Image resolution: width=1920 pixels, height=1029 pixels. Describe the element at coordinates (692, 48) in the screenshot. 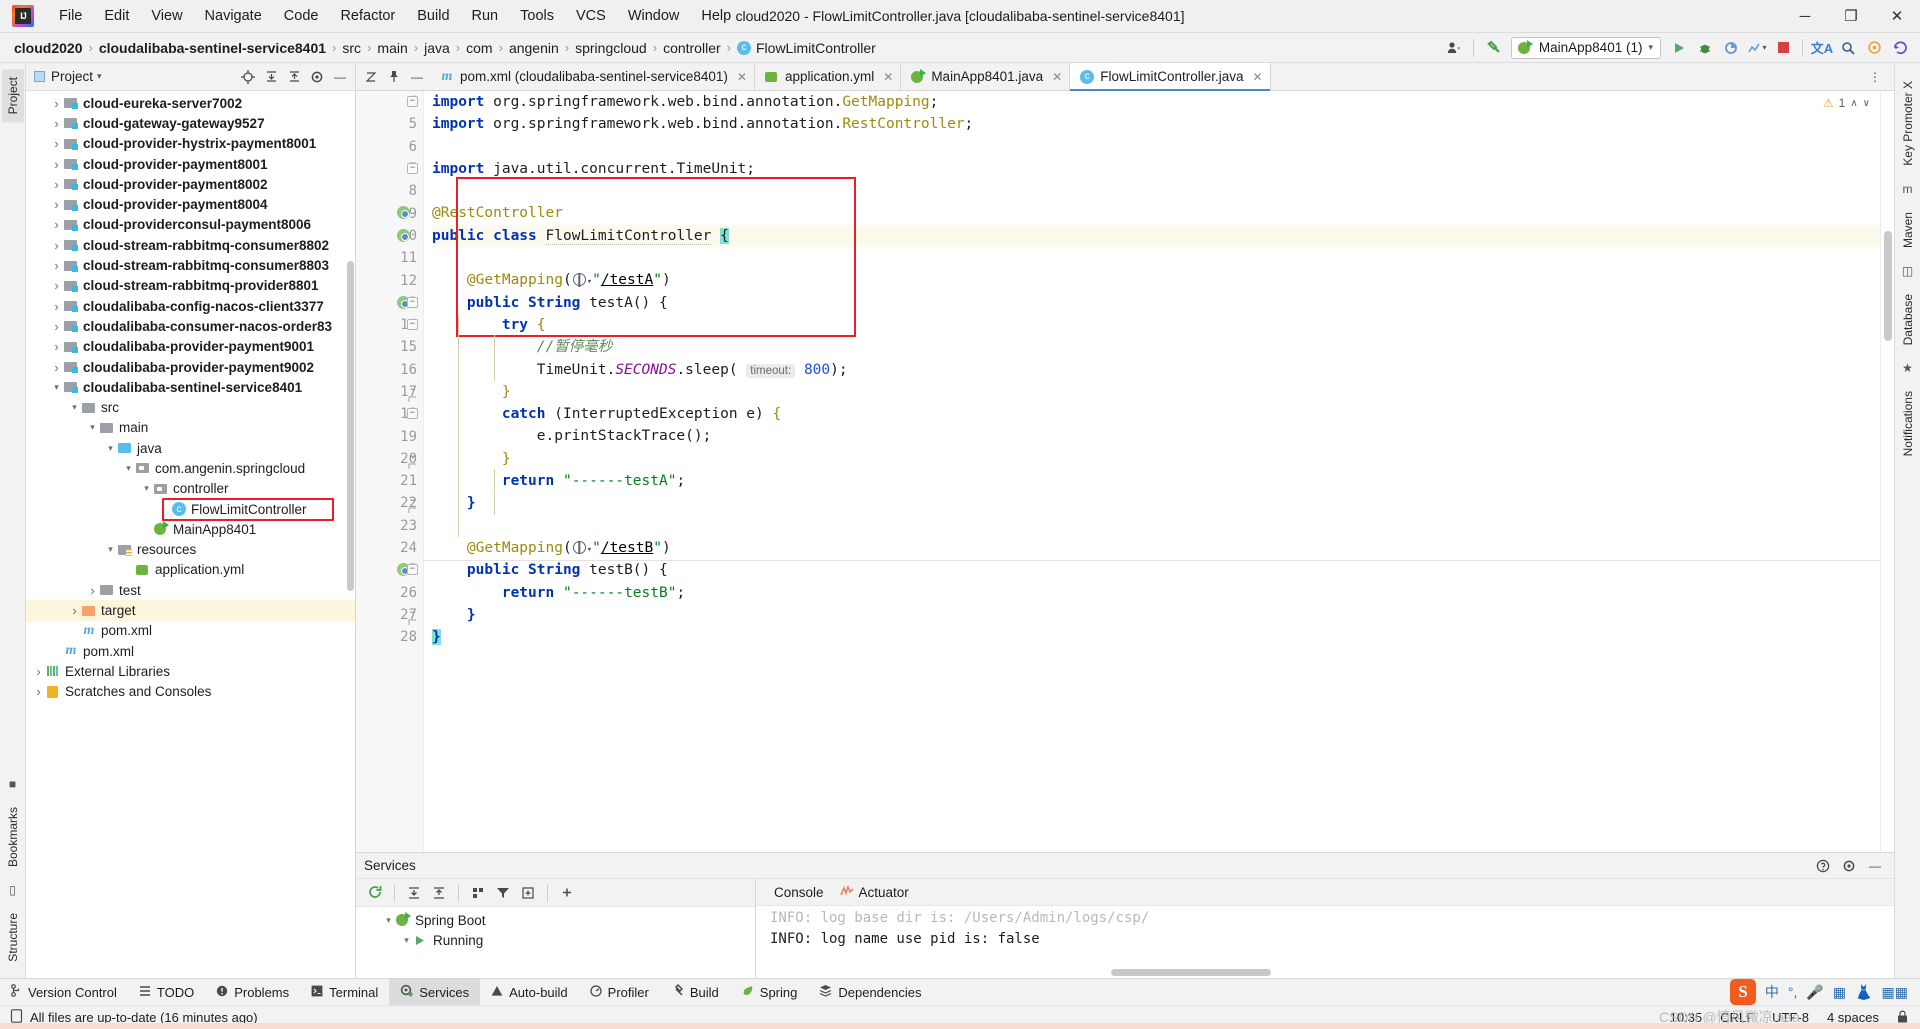

I see `breadcrumb-item-controller: controller` at that location.